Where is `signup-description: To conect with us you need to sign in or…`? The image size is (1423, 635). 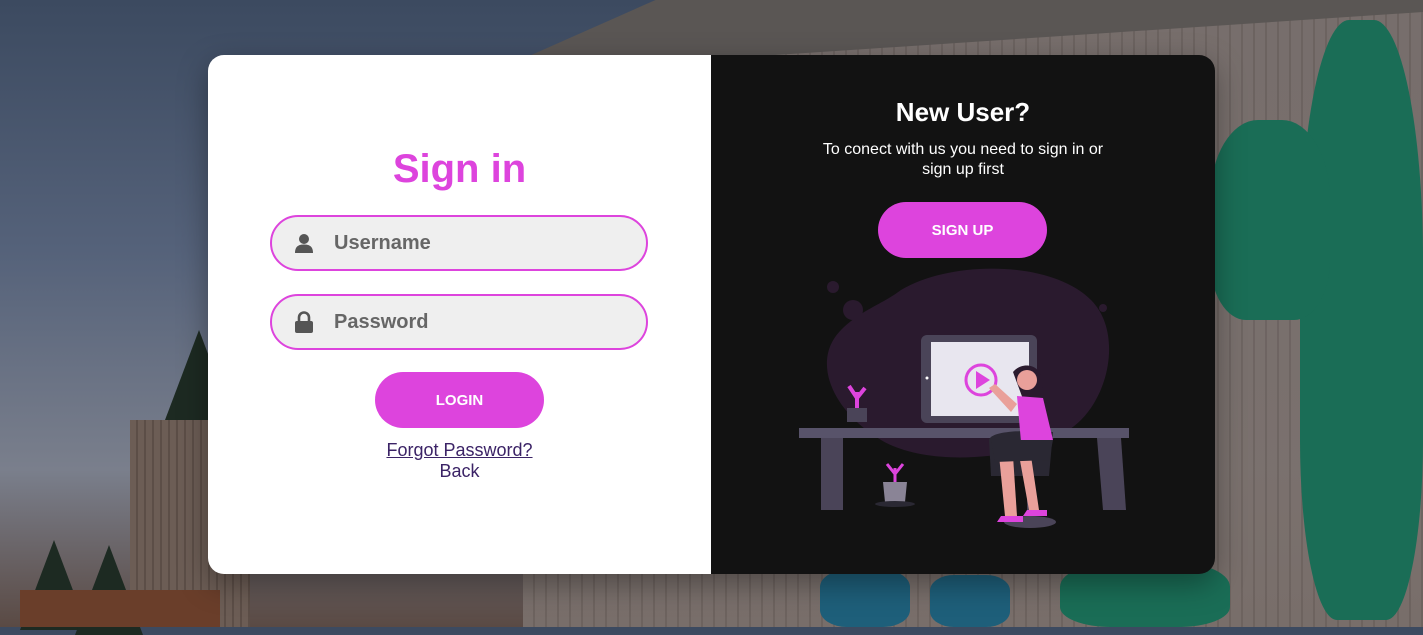 signup-description: To conect with us you need to sign in or… is located at coordinates (963, 159).